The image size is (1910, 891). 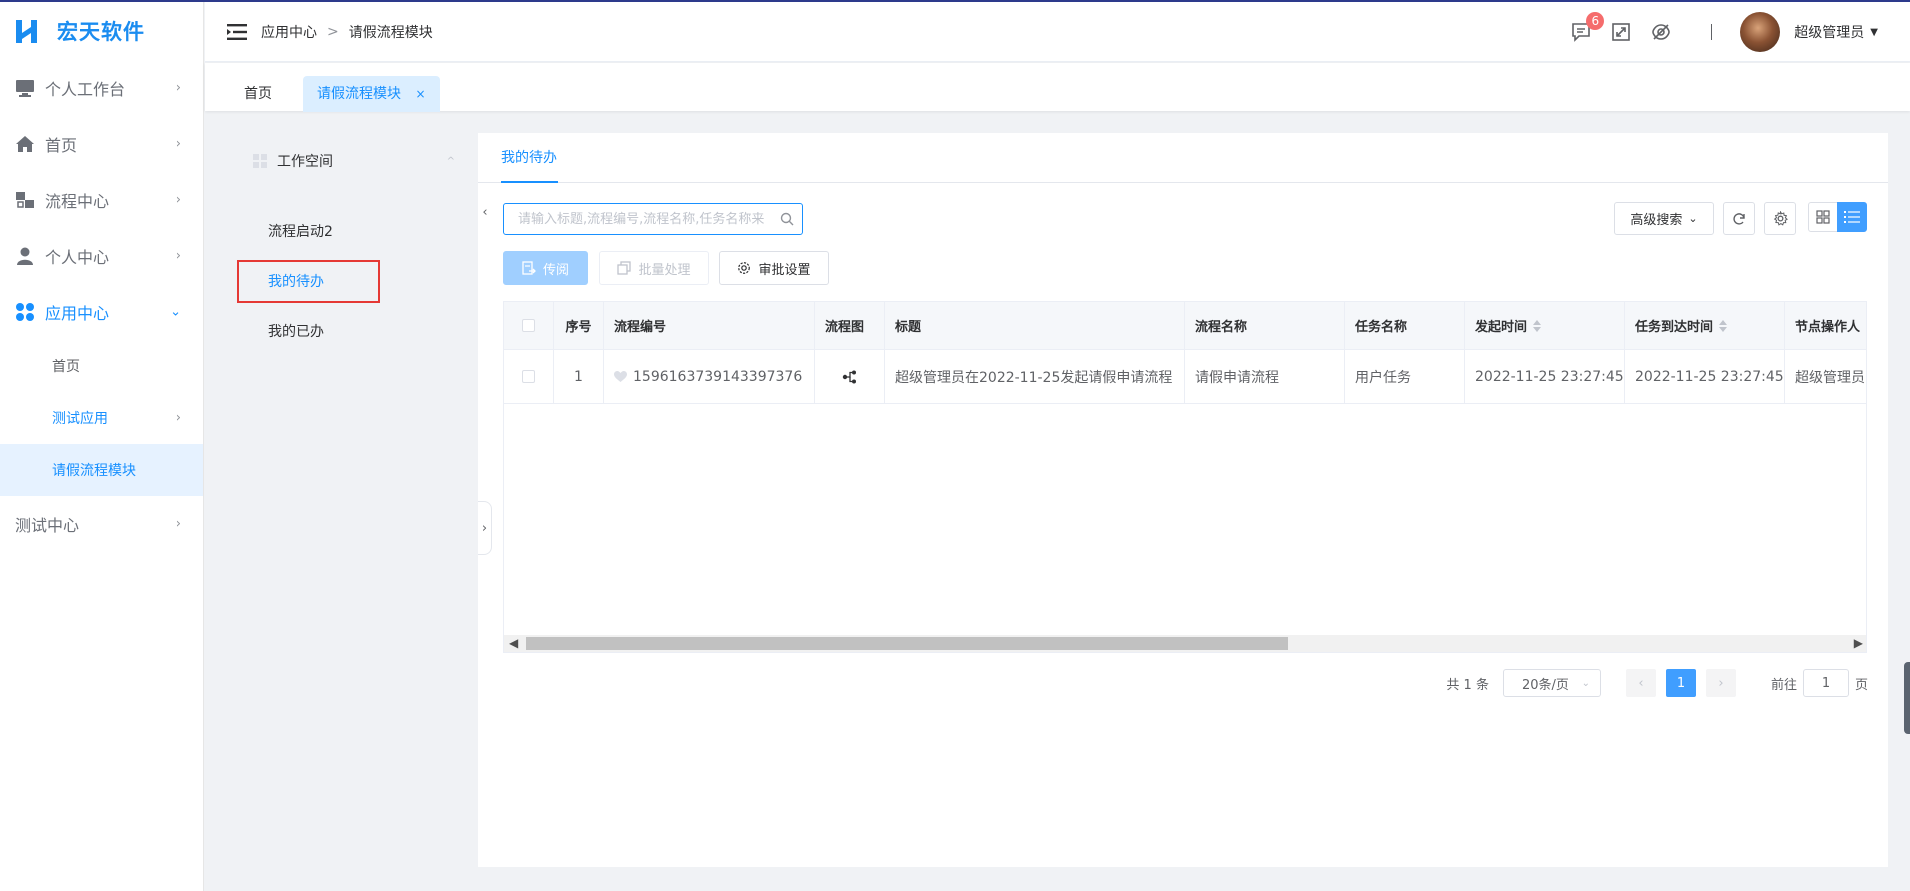 What do you see at coordinates (340, 253) in the screenshot?
I see `workspace-panel: 工作空间 ^ 流程启动2 我的待办 我的已办` at bounding box center [340, 253].